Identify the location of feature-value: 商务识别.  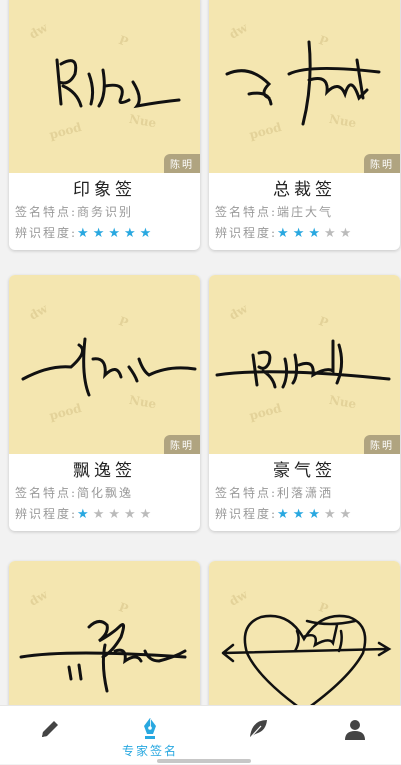
(105, 212).